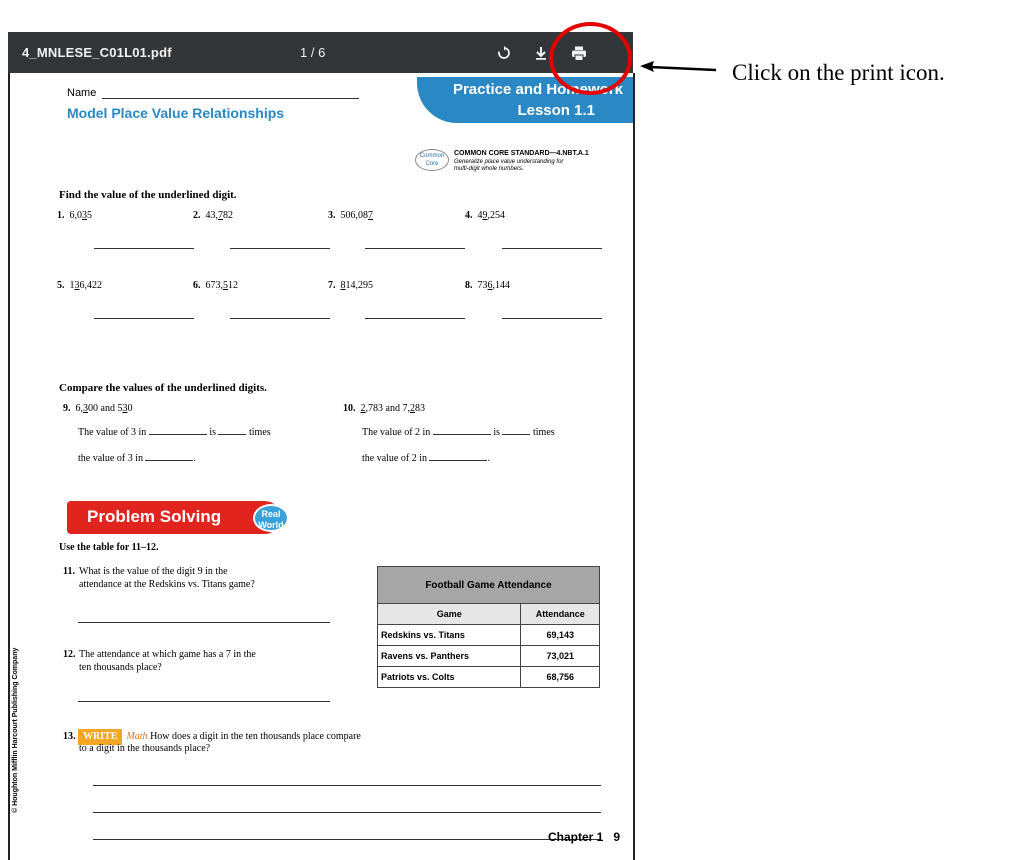  I want to click on table-cell: Redskins vs. Titans, so click(449, 635).